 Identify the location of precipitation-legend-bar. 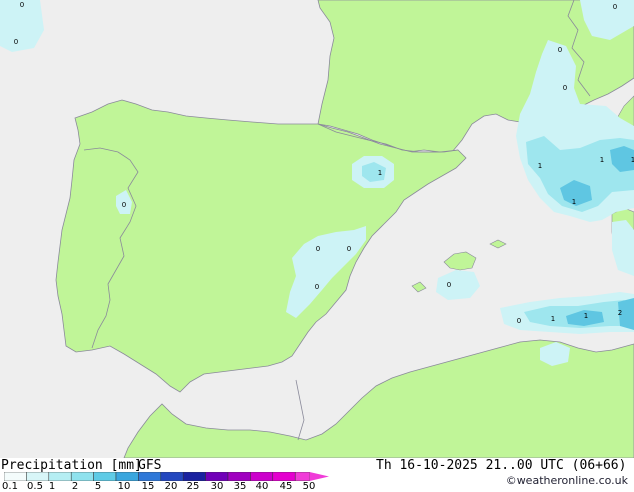
(166, 476).